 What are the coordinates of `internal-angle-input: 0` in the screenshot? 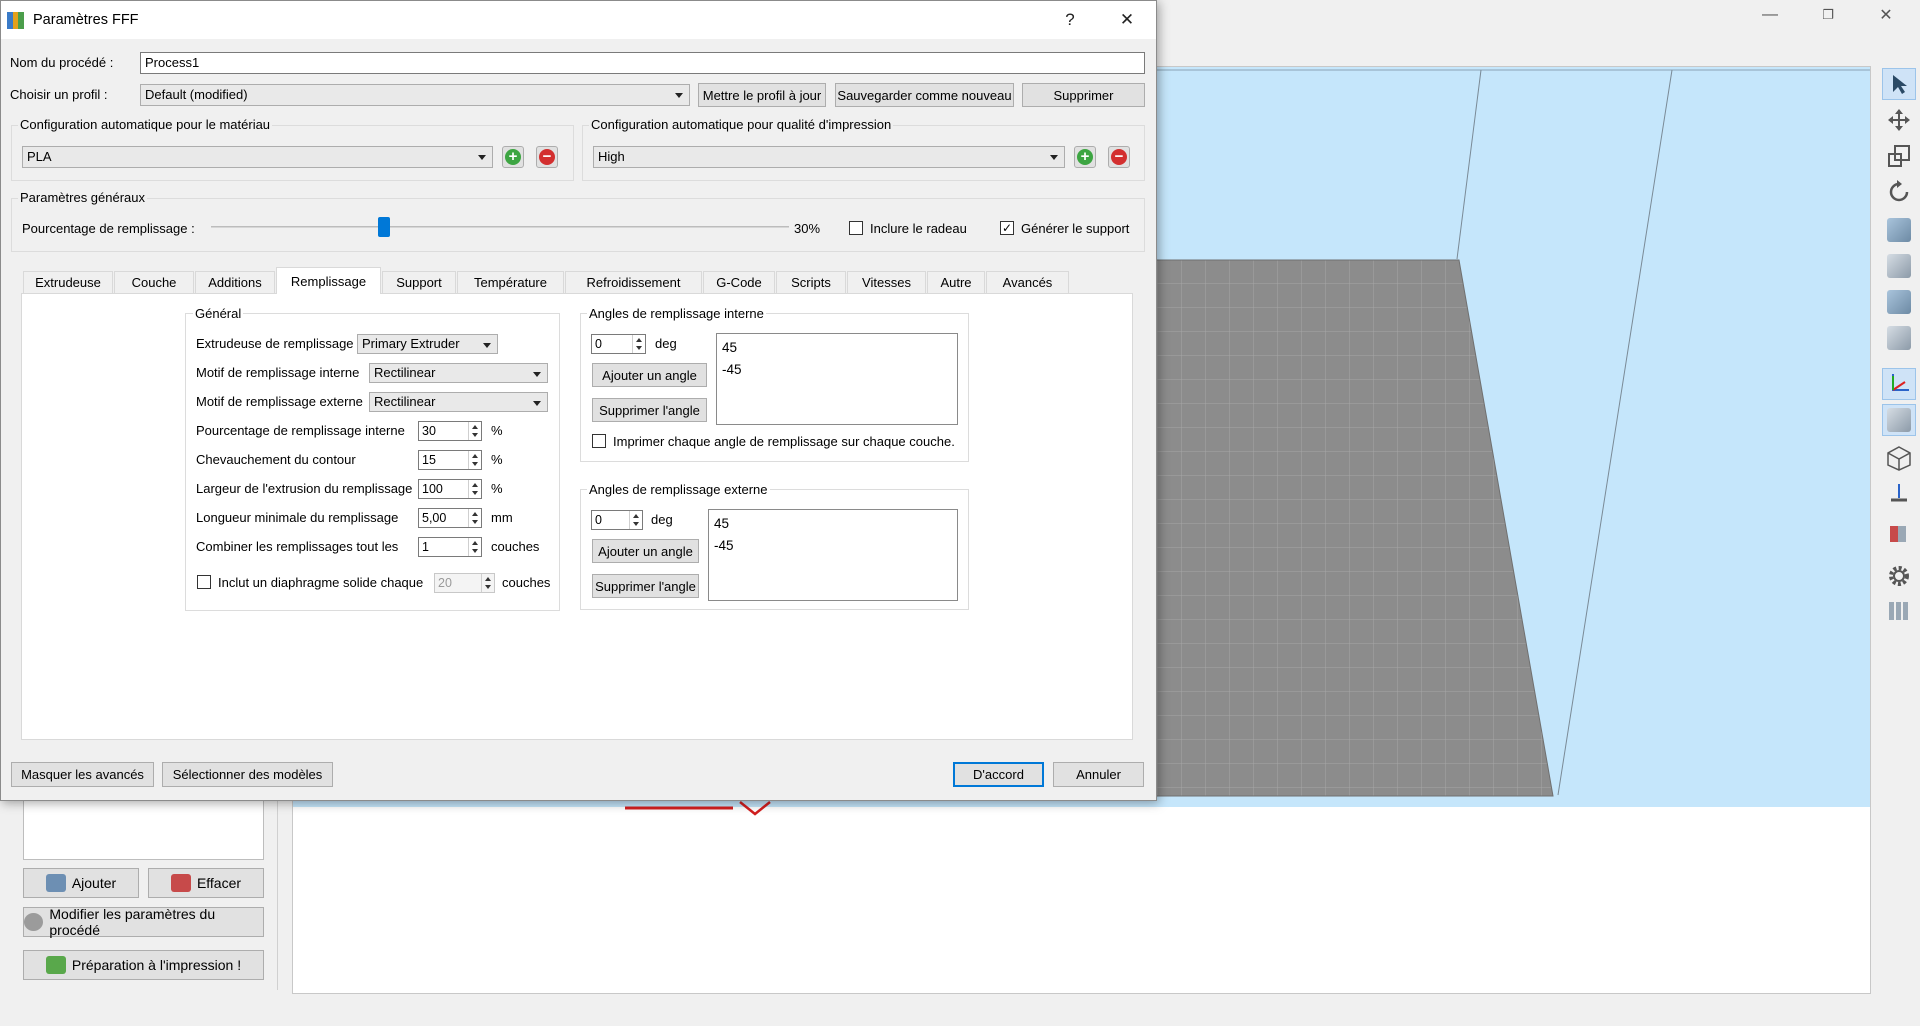 It's located at (618, 344).